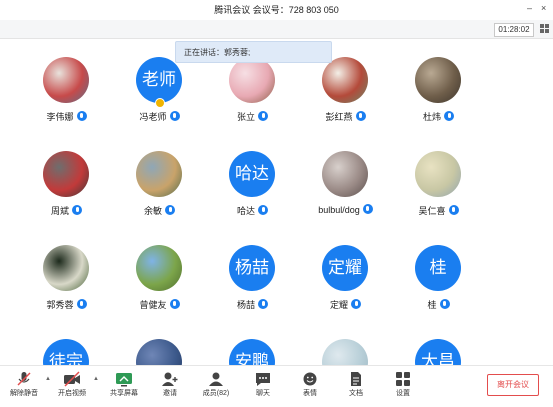 The image size is (553, 407). I want to click on participant-name-row: 余敏, so click(159, 210).